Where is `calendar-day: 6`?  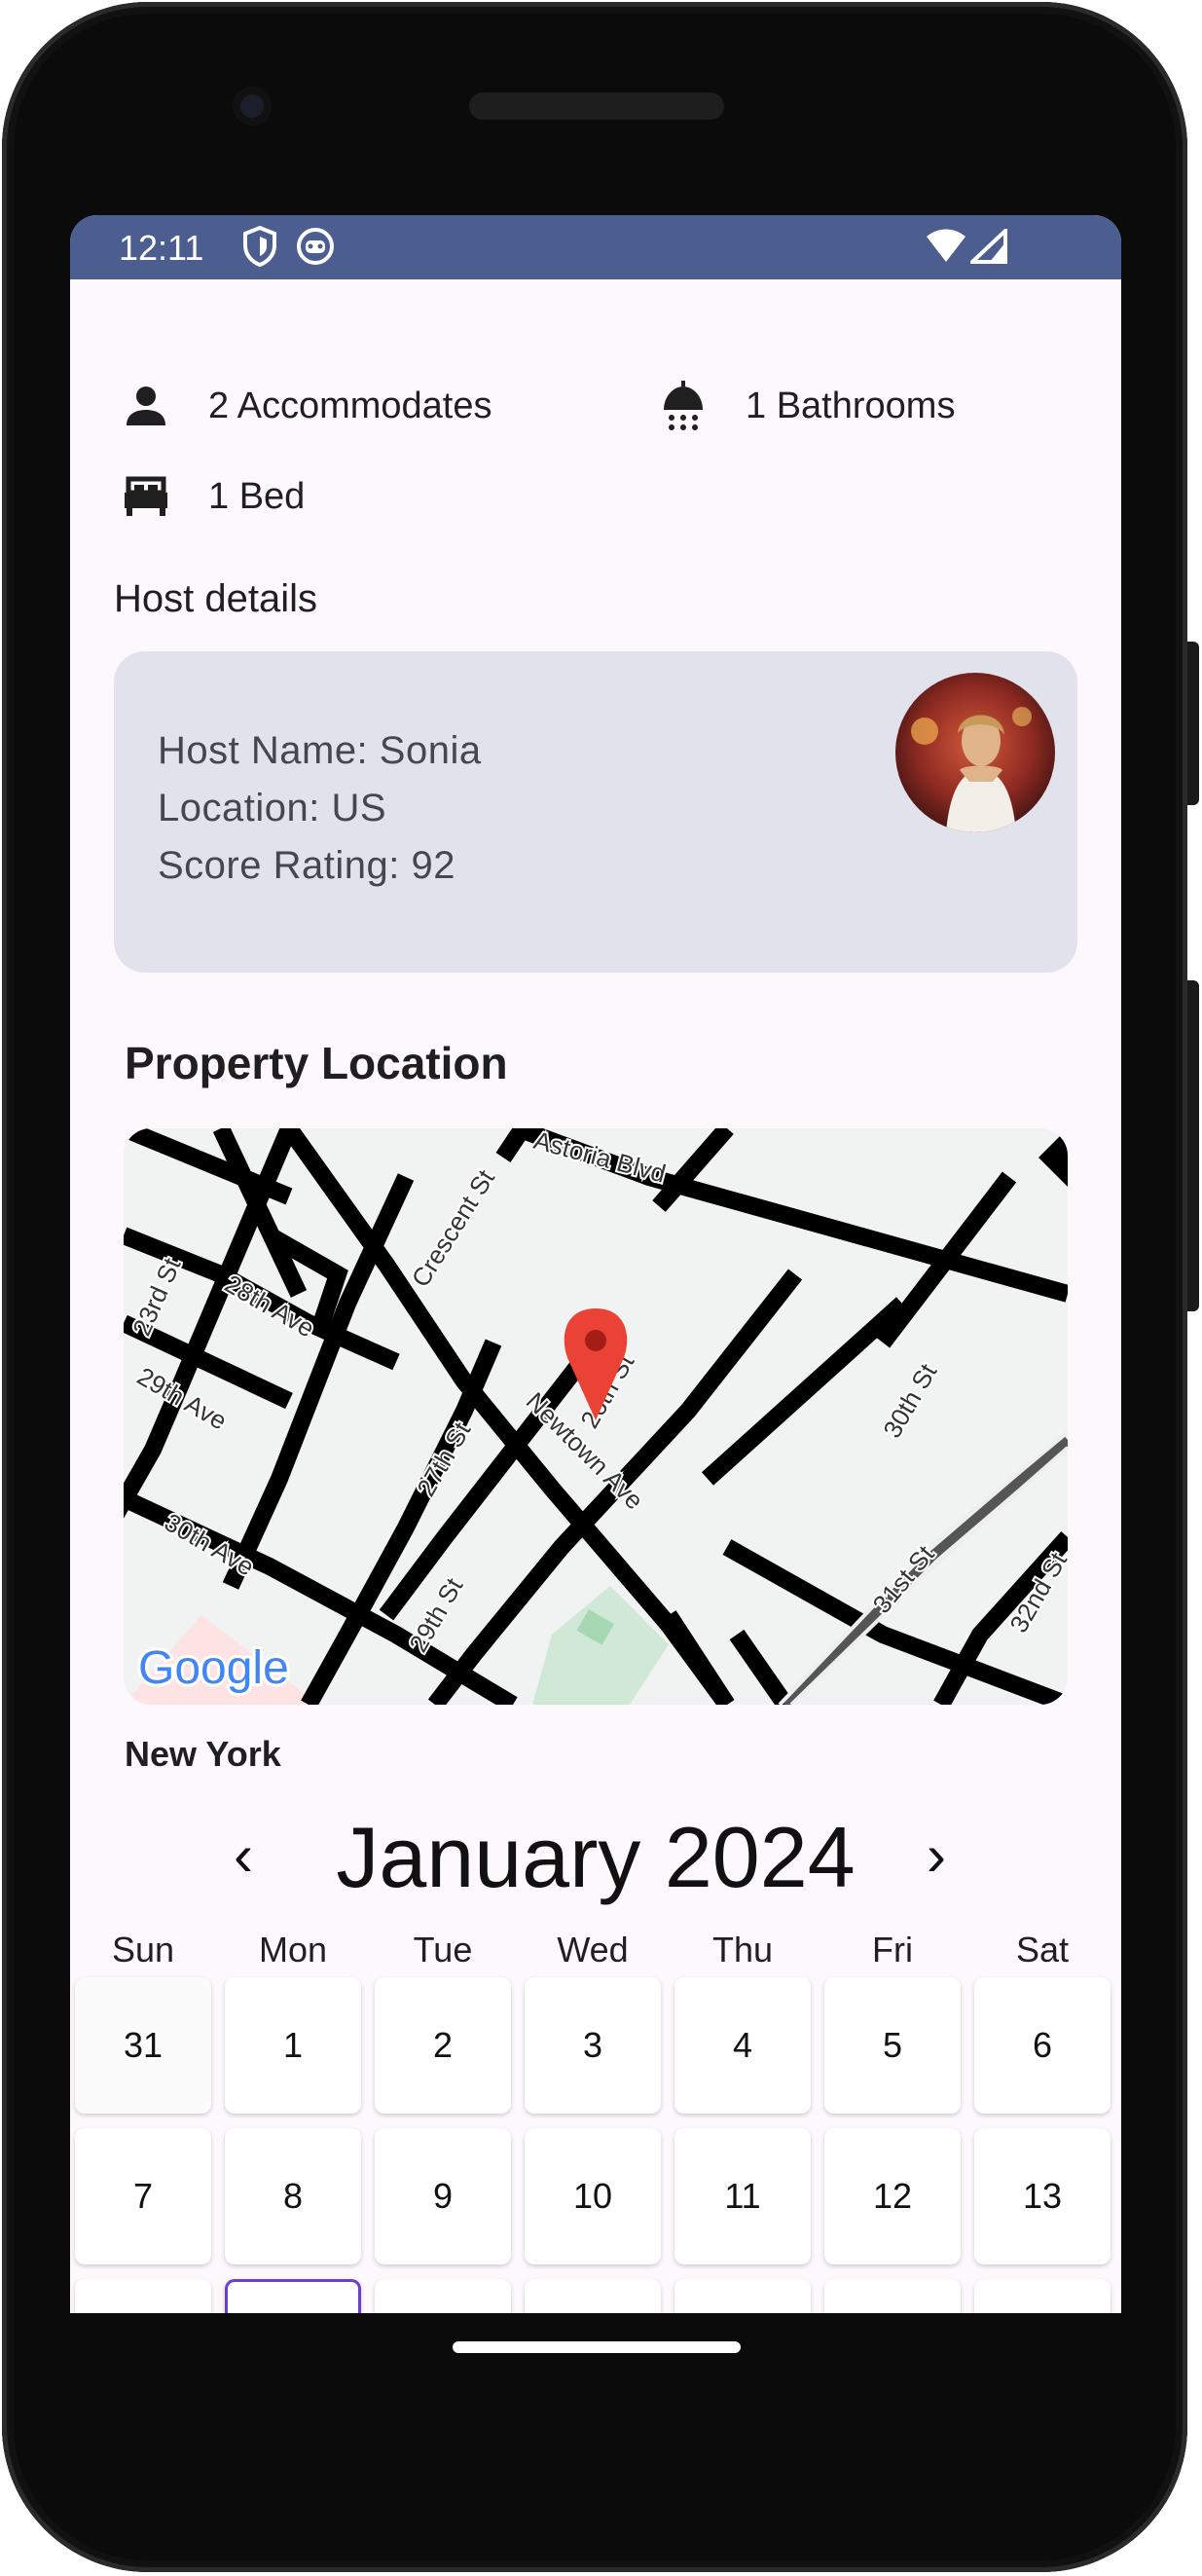
calendar-day: 6 is located at coordinates (1042, 2045).